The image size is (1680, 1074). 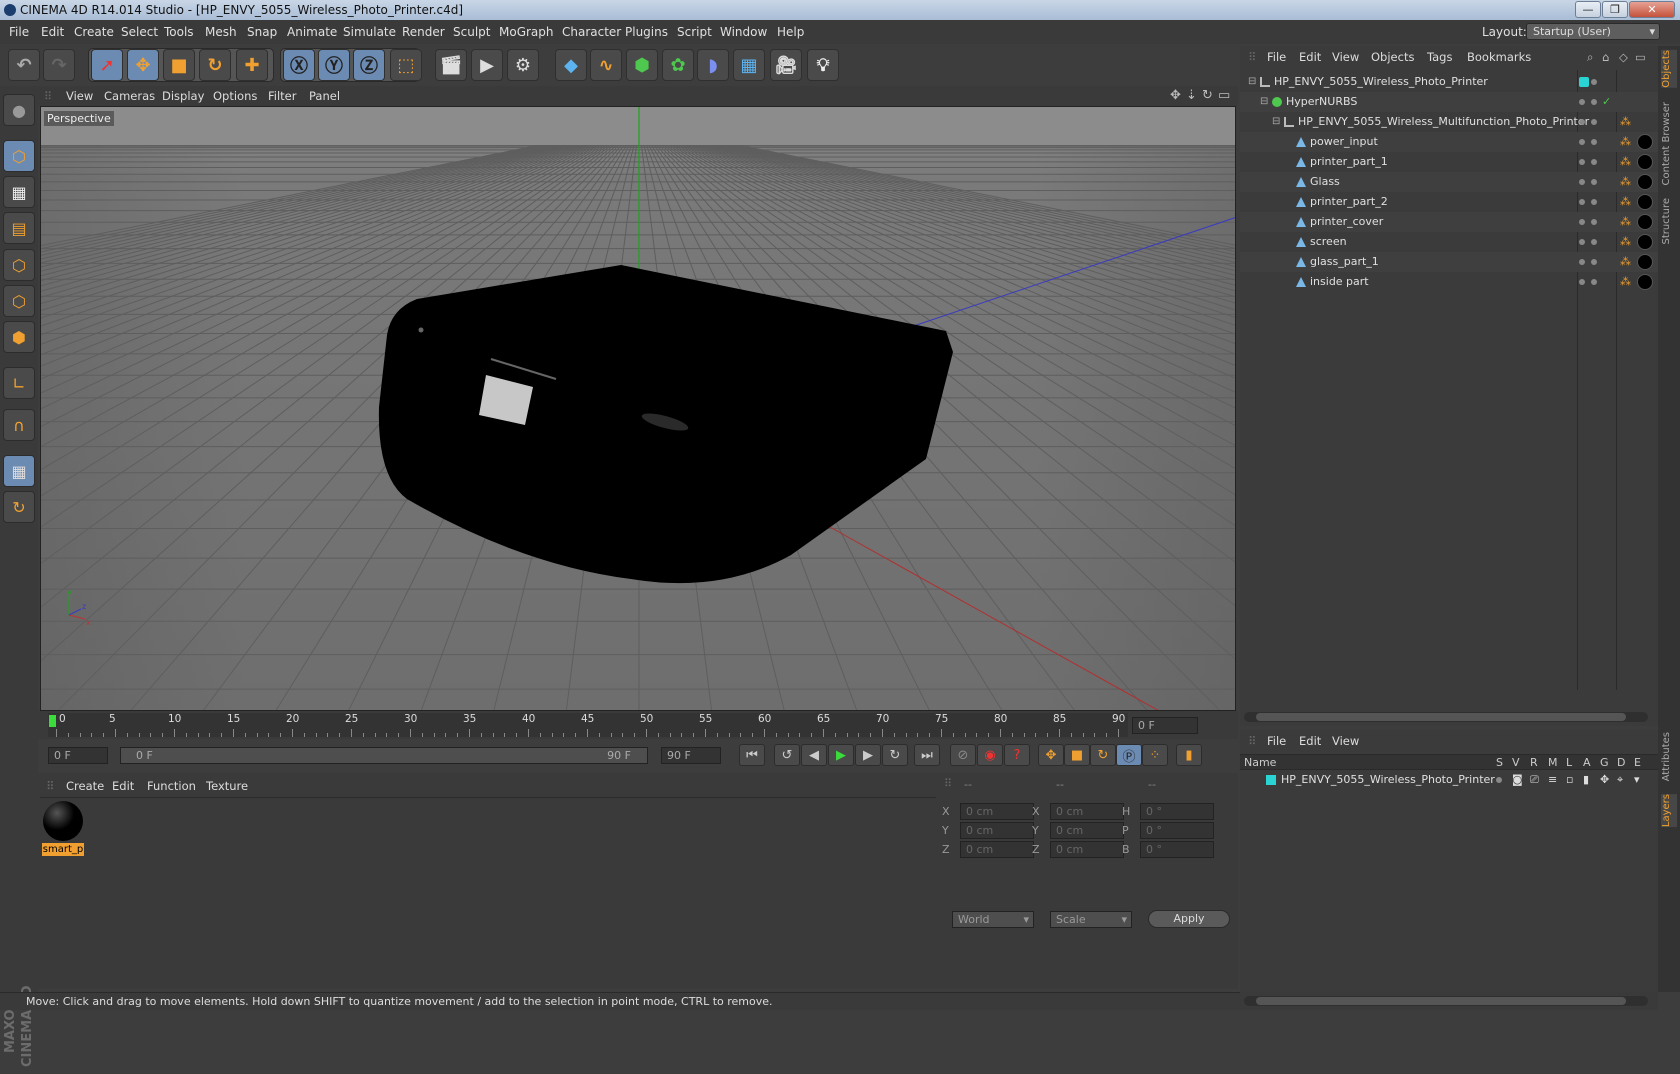 What do you see at coordinates (1165, 725) in the screenshot?
I see `current-frame-field: 0 F` at bounding box center [1165, 725].